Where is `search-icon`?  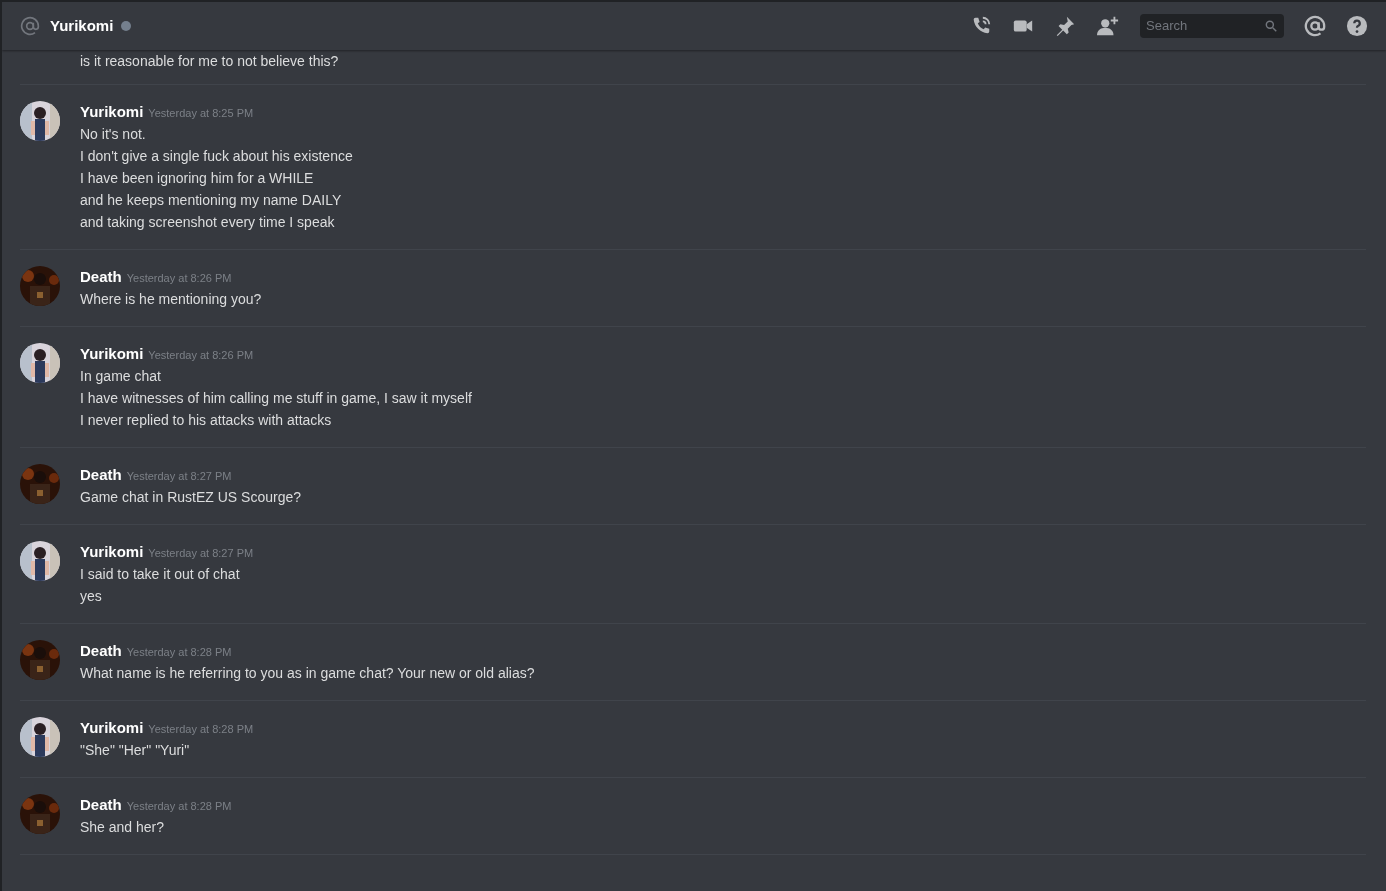
search-icon is located at coordinates (1271, 26).